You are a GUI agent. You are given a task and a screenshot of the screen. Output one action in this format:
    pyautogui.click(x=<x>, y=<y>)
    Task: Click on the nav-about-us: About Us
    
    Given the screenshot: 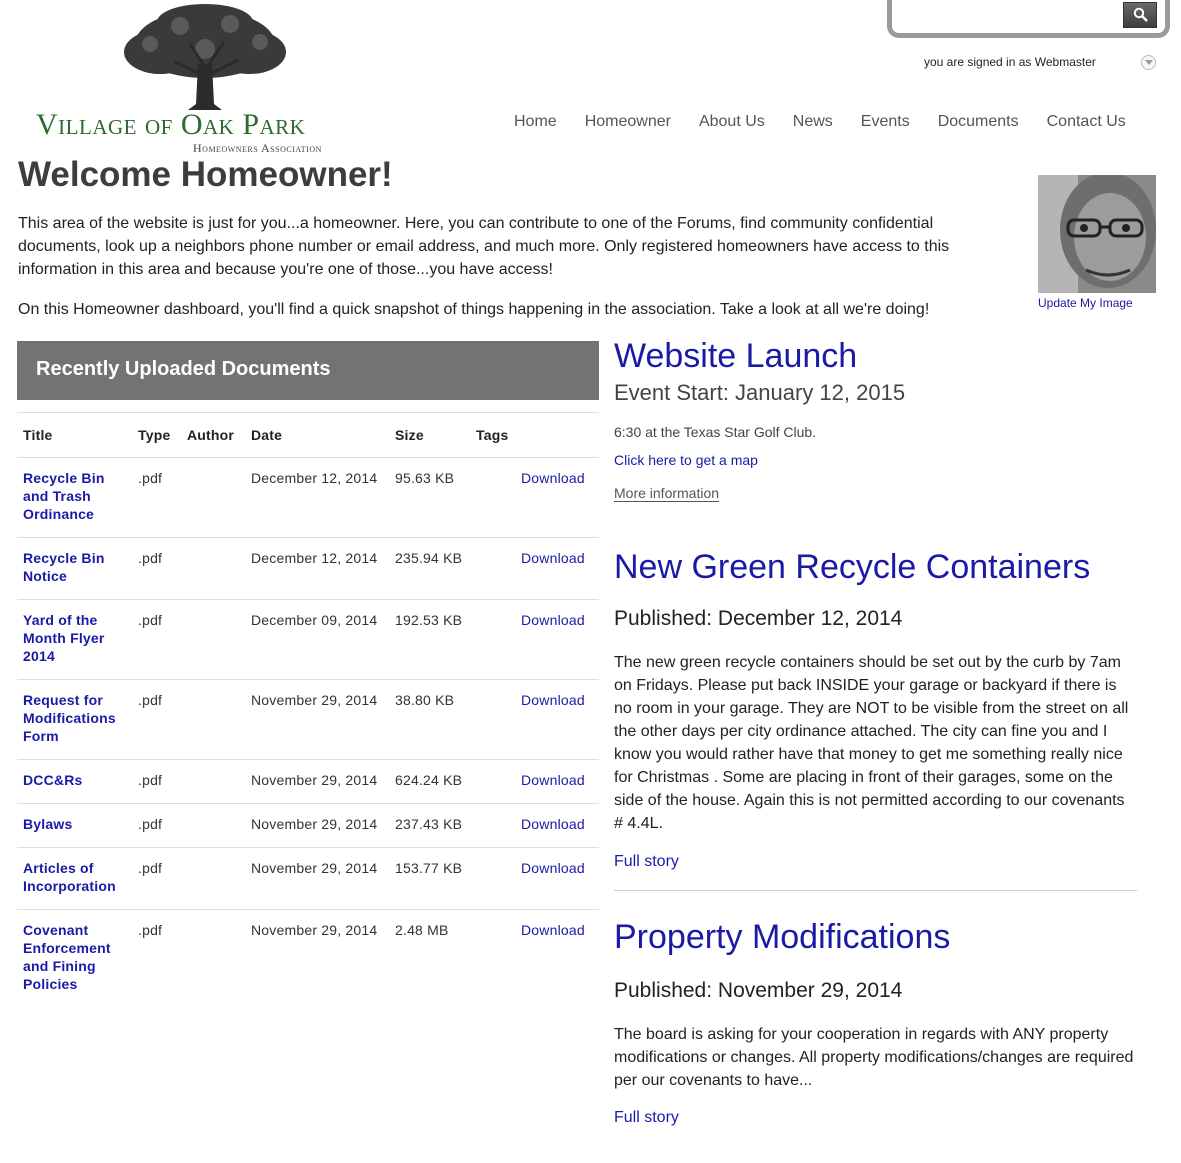 What is the action you would take?
    pyautogui.click(x=732, y=124)
    